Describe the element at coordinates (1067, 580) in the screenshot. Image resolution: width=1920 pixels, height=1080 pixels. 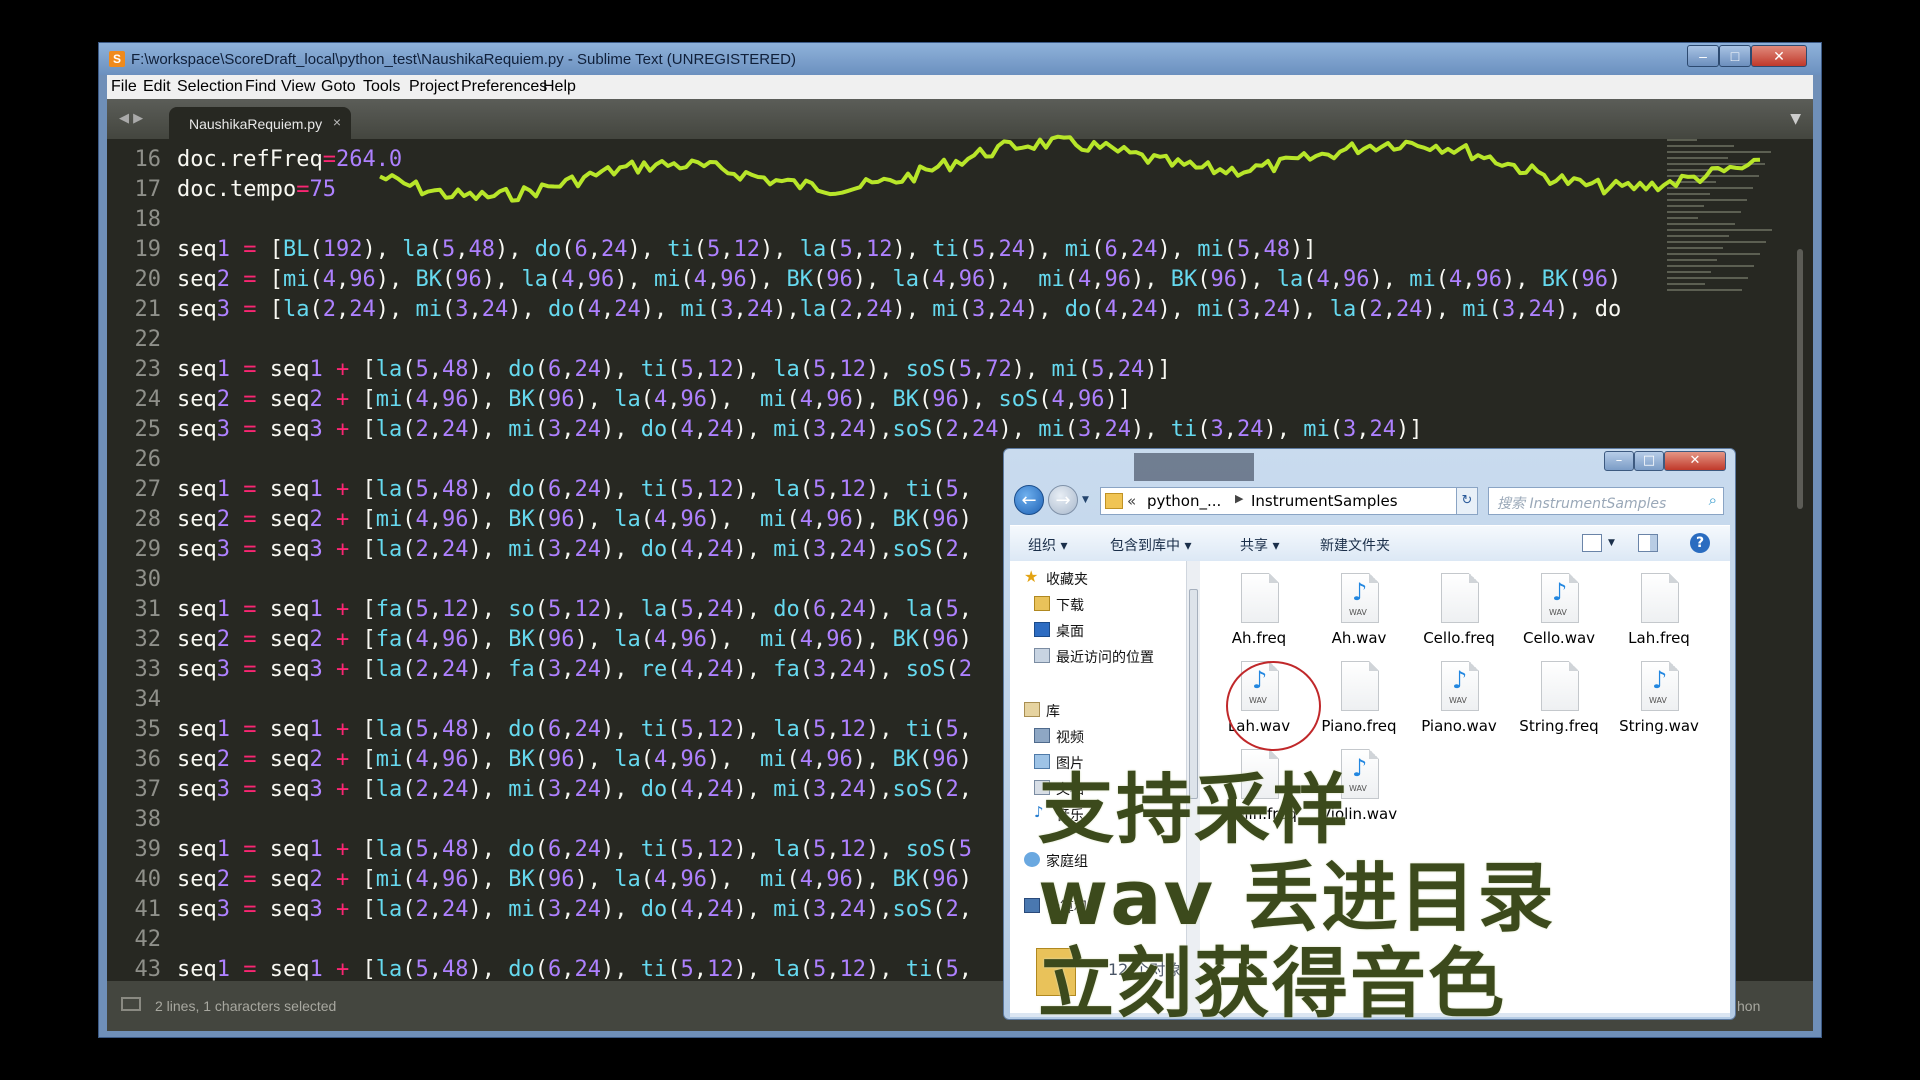
I see `nav-label: 收藏夹` at that location.